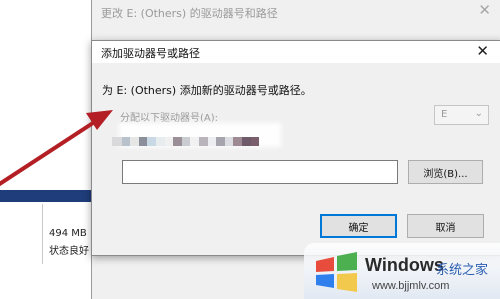 Image resolution: width=500 pixels, height=299 pixels. What do you see at coordinates (336, 272) in the screenshot?
I see `windows-logo-icon` at bounding box center [336, 272].